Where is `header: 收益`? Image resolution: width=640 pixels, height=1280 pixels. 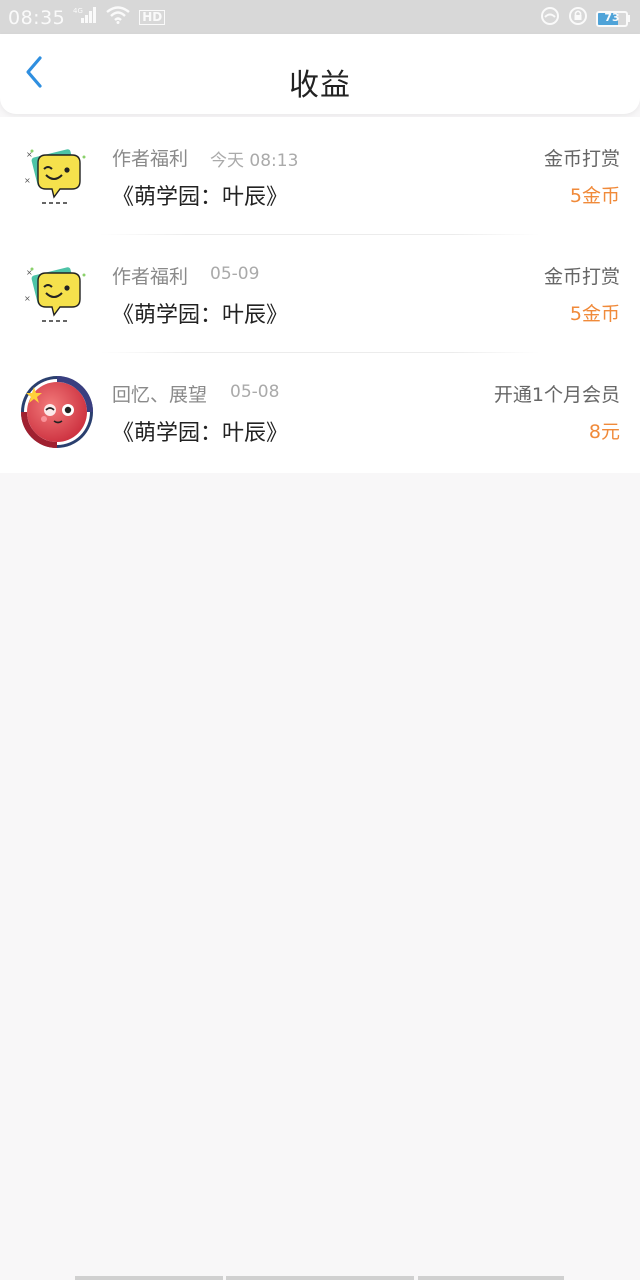
header: 收益 is located at coordinates (320, 74).